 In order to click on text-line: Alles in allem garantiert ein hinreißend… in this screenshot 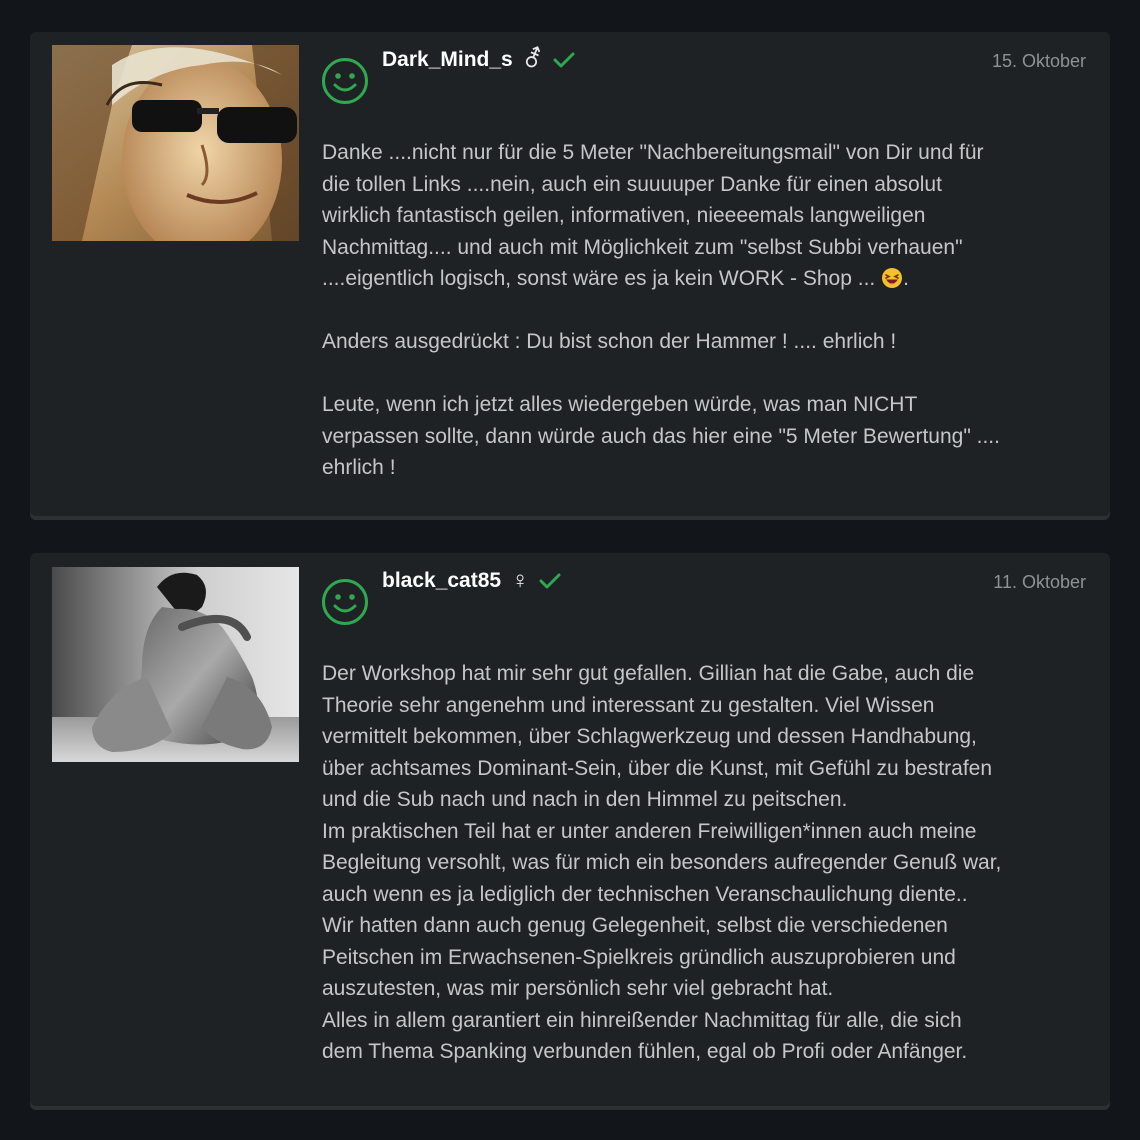, I will do `click(642, 1020)`.